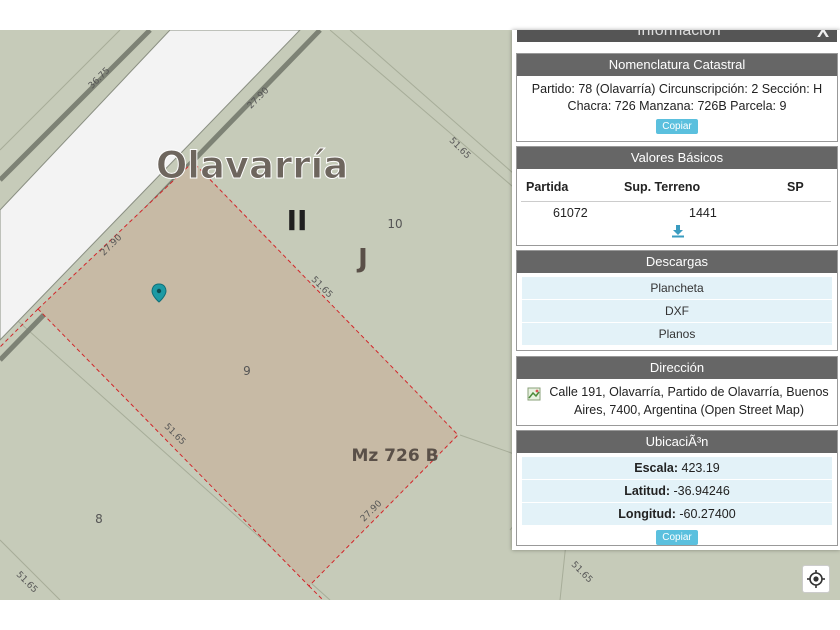  What do you see at coordinates (534, 394) in the screenshot?
I see `map-image-icon` at bounding box center [534, 394].